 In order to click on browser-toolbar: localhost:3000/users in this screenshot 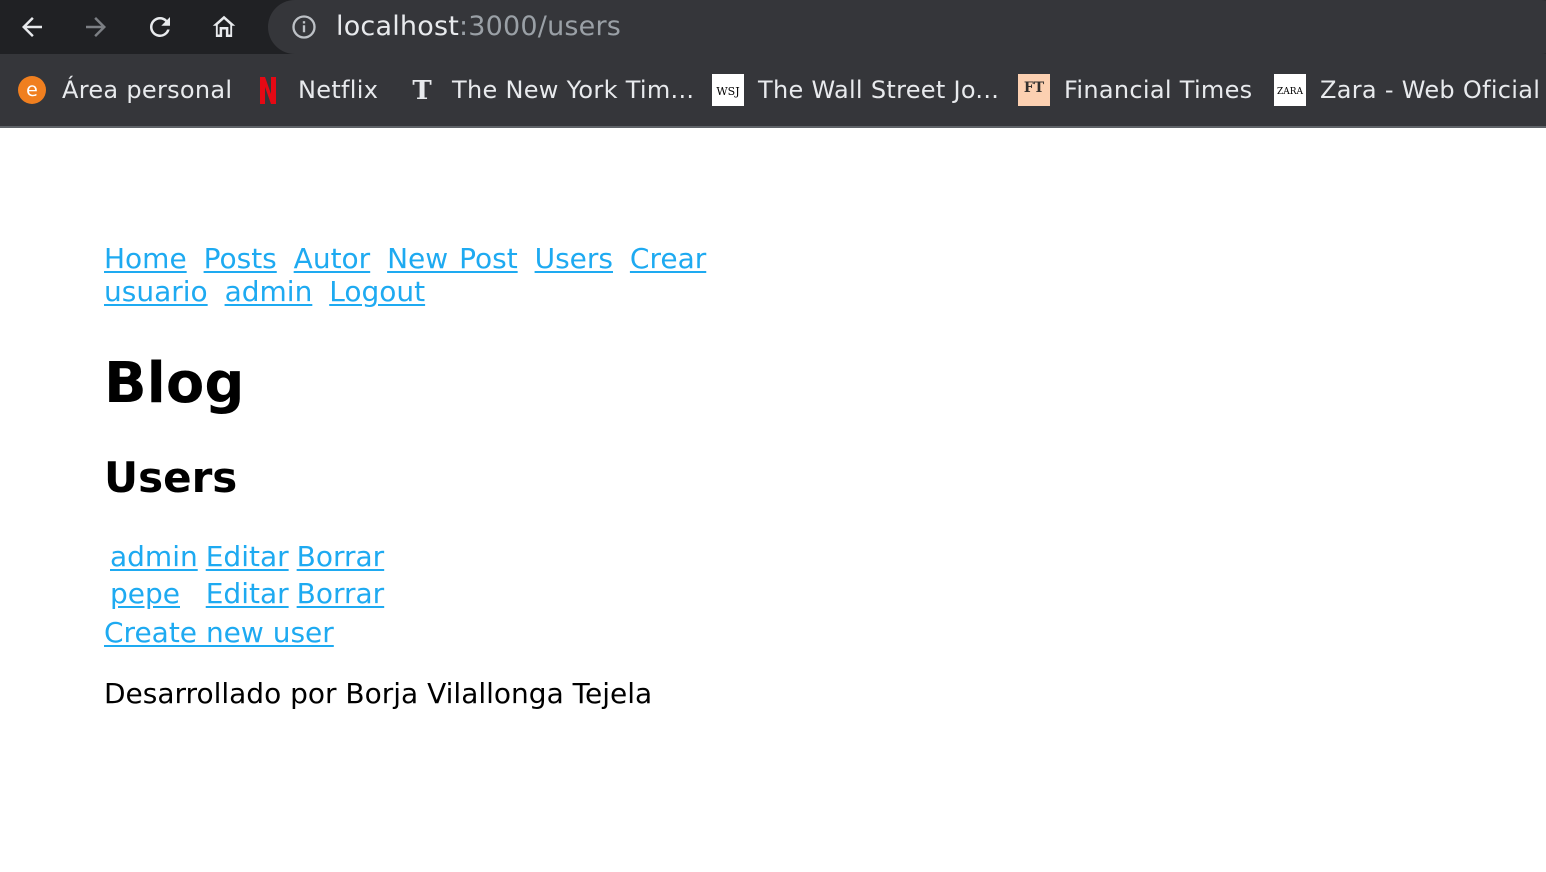, I will do `click(773, 27)`.